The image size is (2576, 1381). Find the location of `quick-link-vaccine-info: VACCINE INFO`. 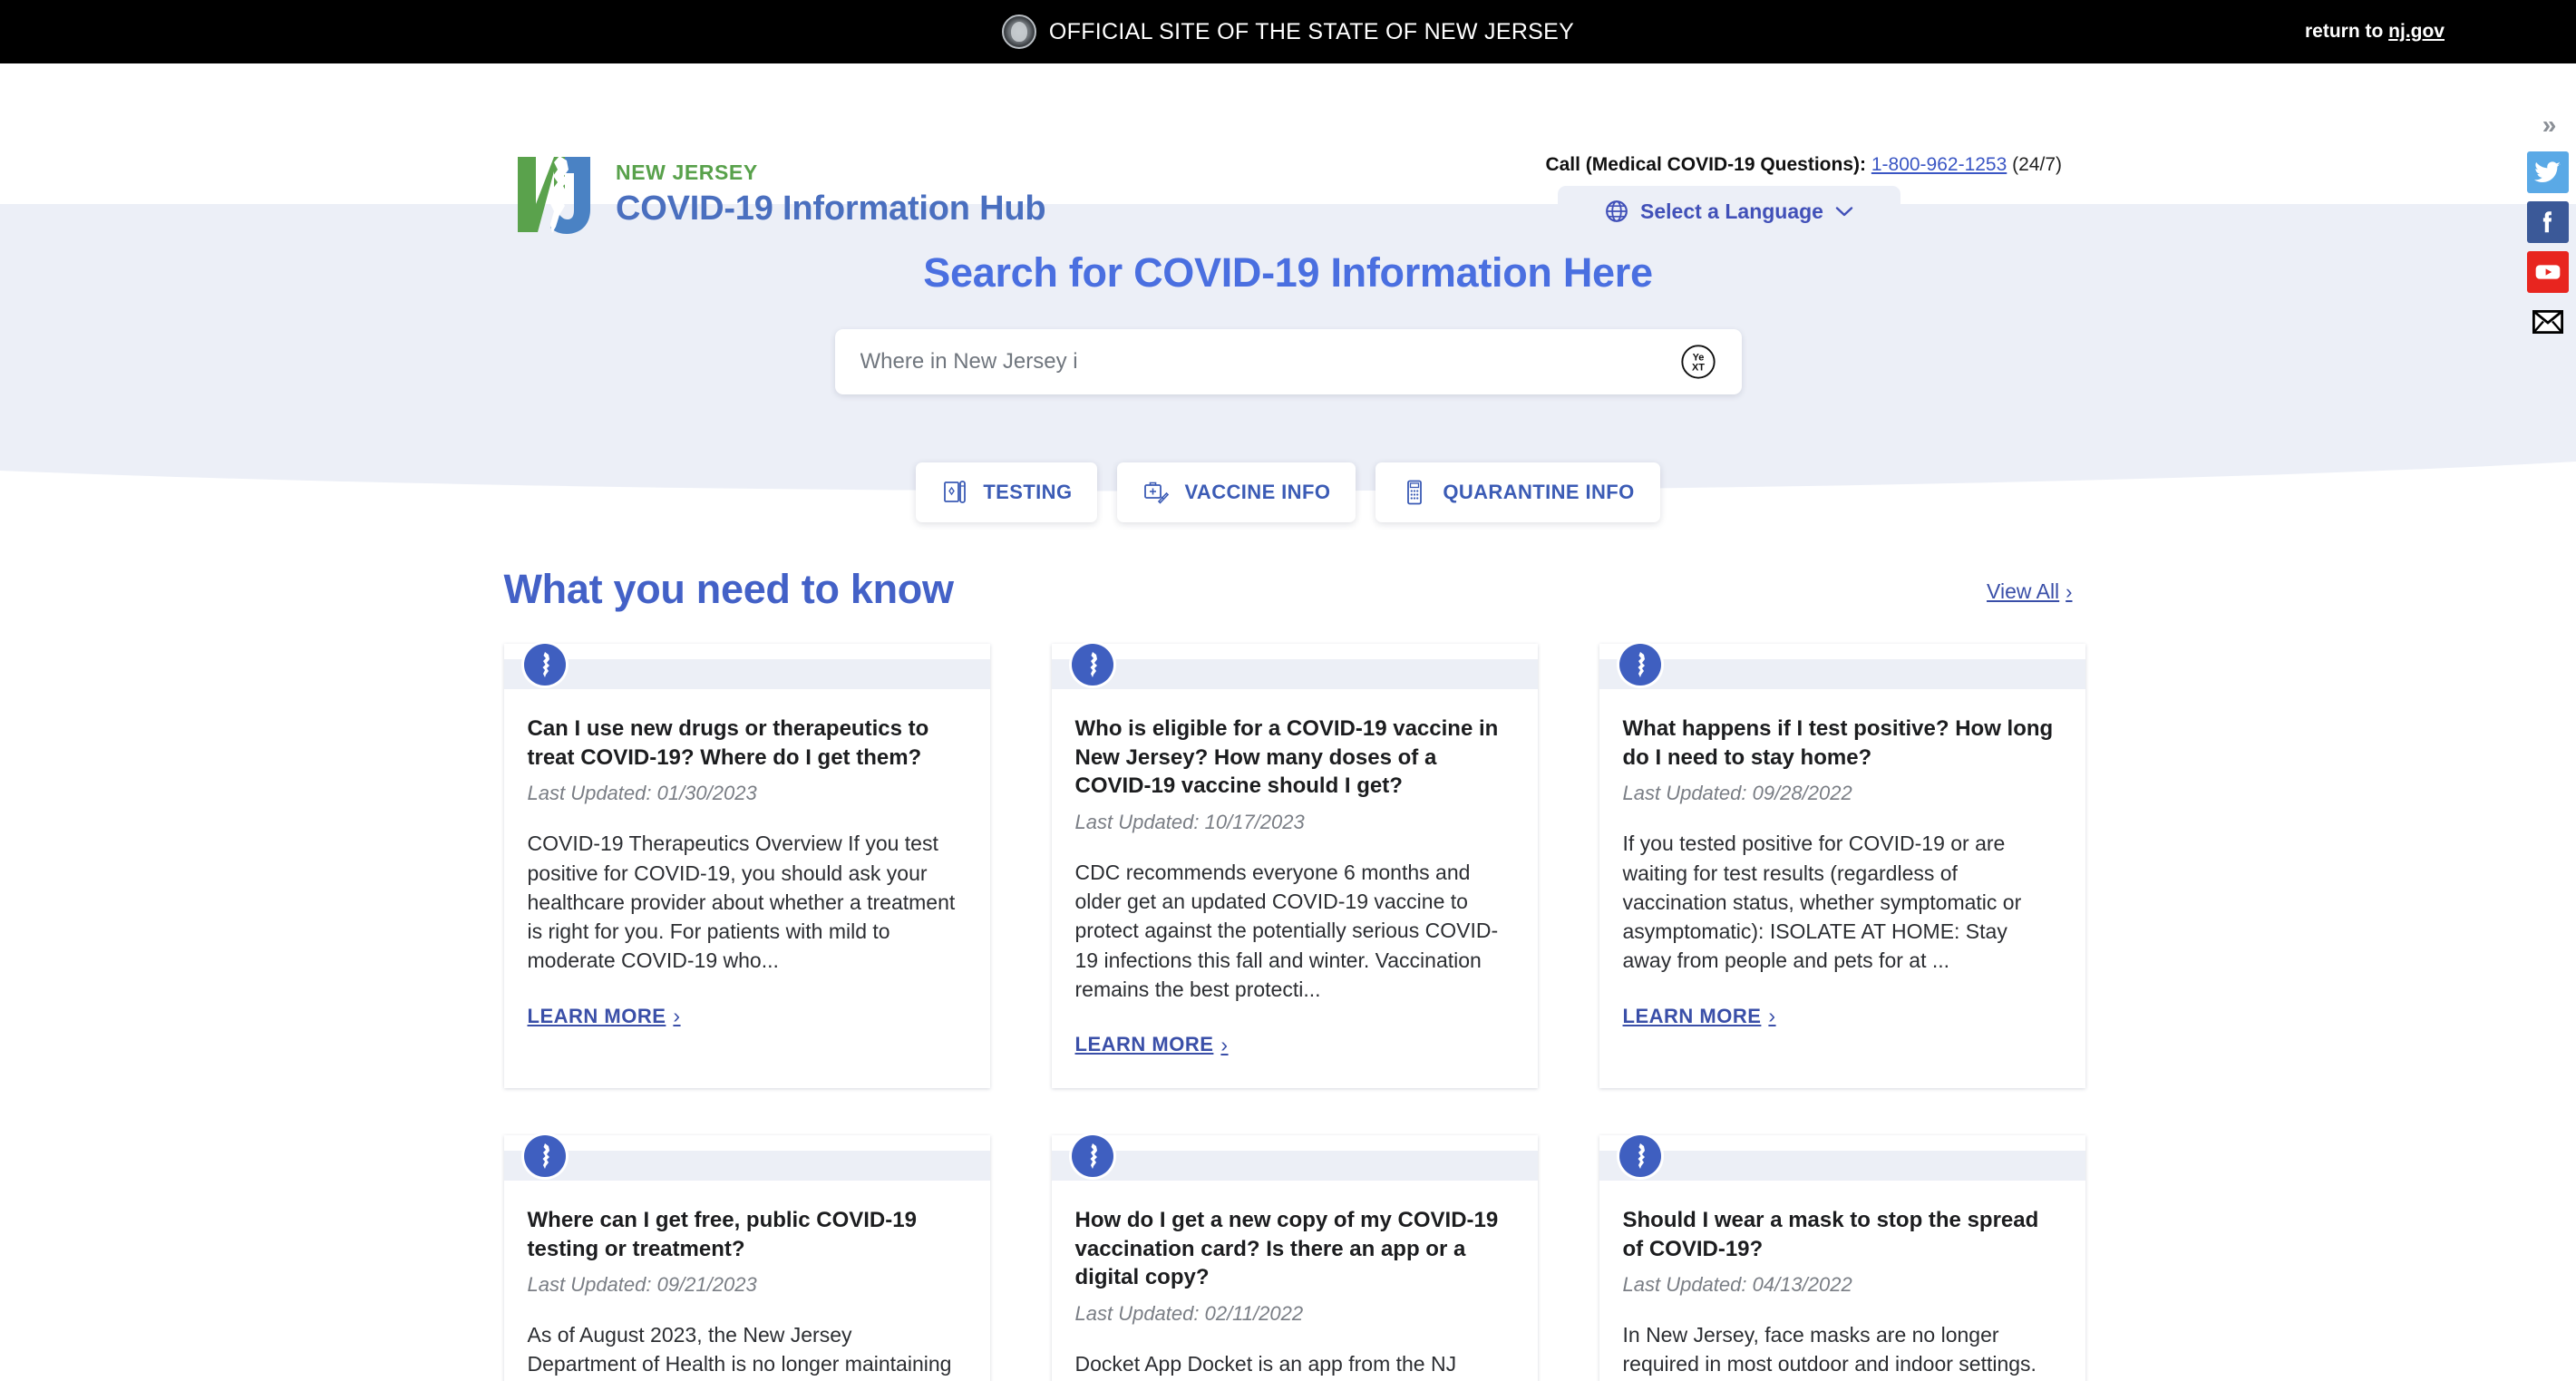

quick-link-vaccine-info: VACCINE INFO is located at coordinates (1236, 492).